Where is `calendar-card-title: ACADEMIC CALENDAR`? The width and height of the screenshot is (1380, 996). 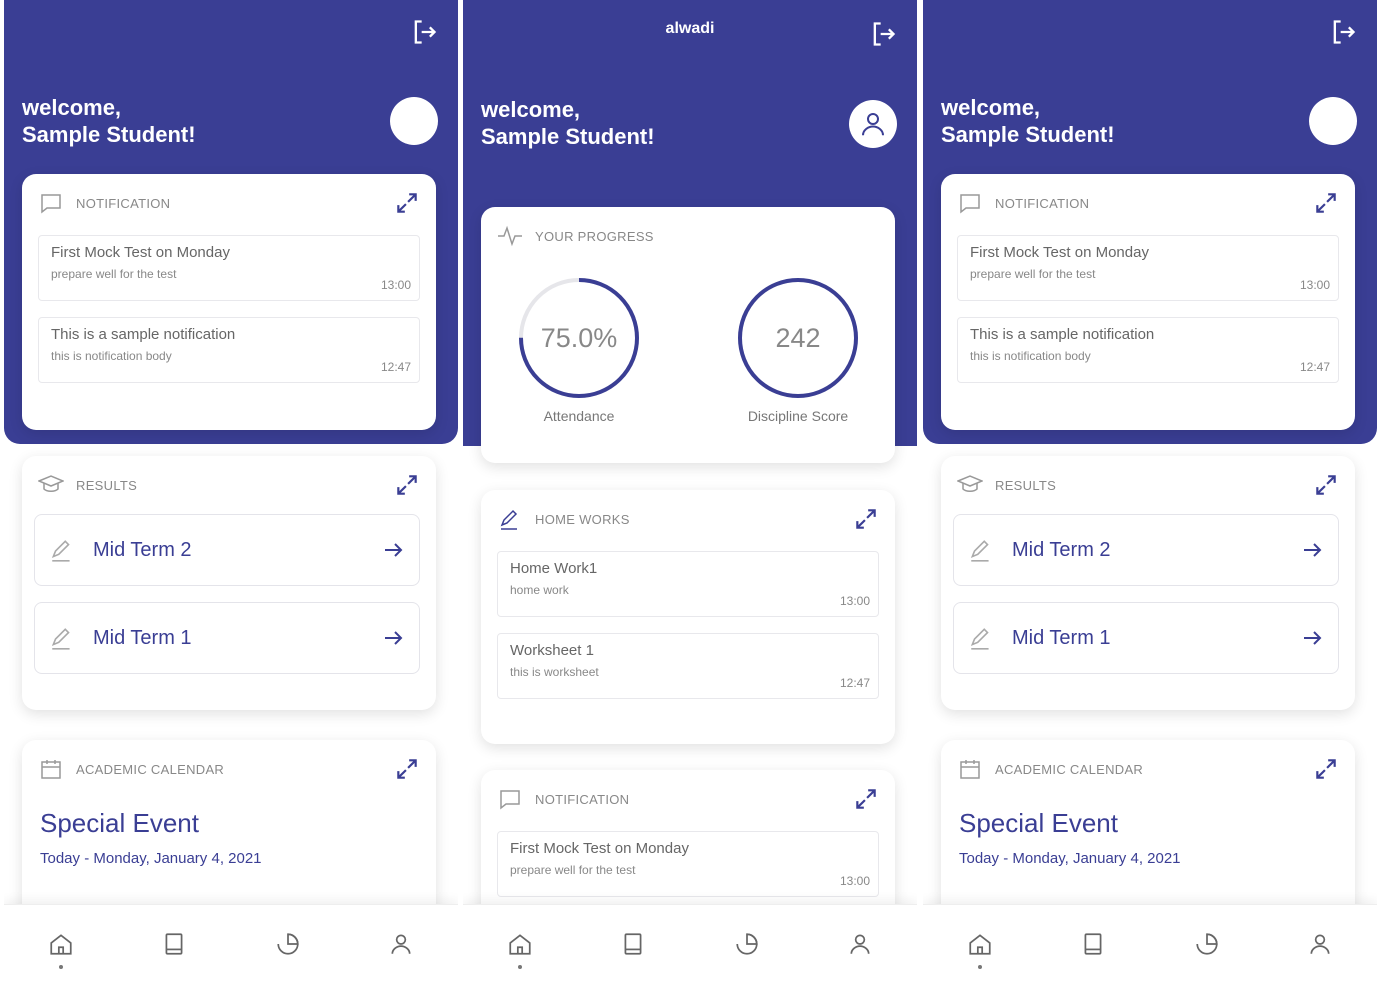
calendar-card-title: ACADEMIC CALENDAR is located at coordinates (1069, 769).